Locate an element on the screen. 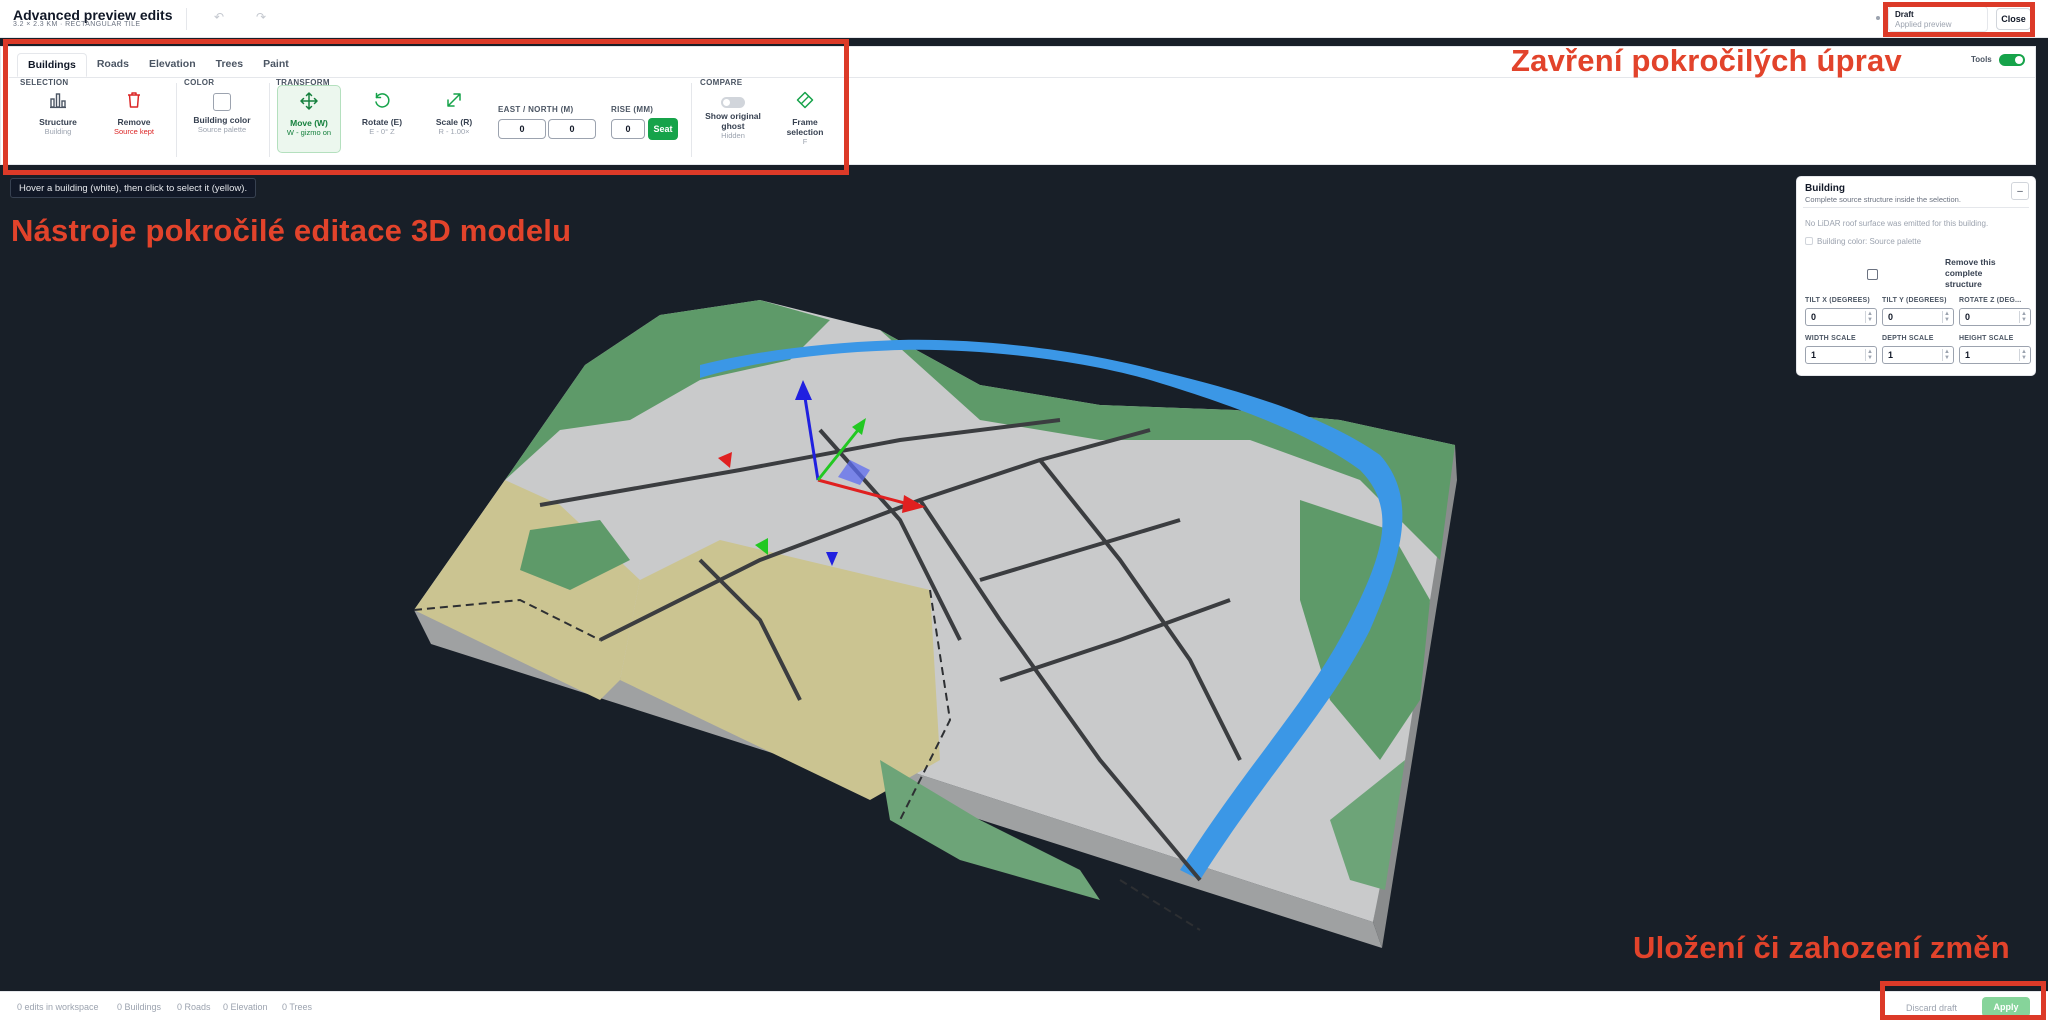  draft-title: Draft is located at coordinates (1904, 14).